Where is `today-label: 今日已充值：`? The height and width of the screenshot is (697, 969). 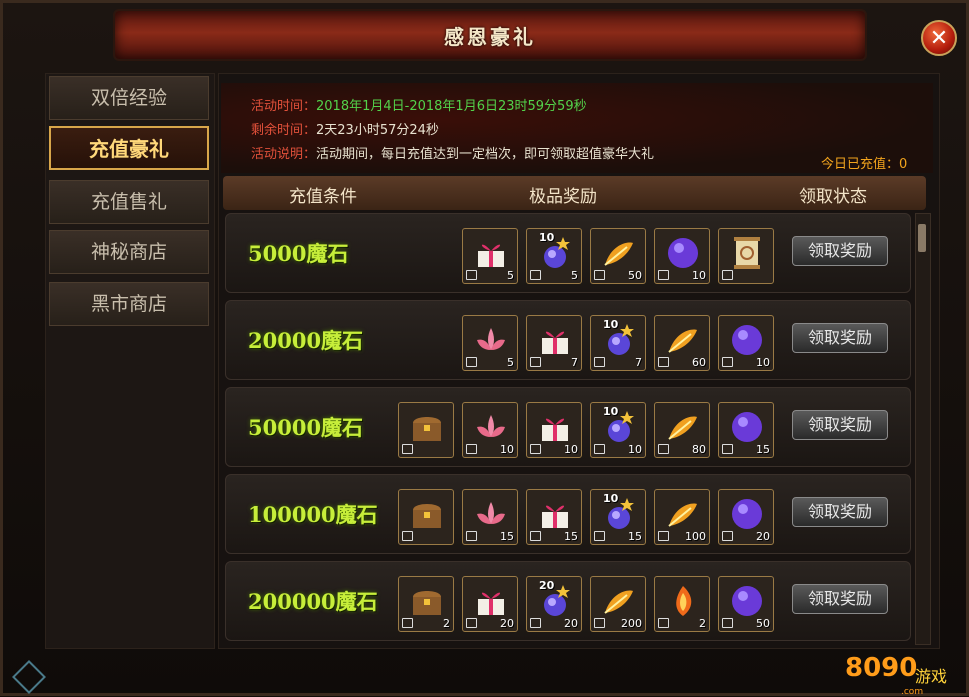
today-label: 今日已充值： is located at coordinates (860, 164).